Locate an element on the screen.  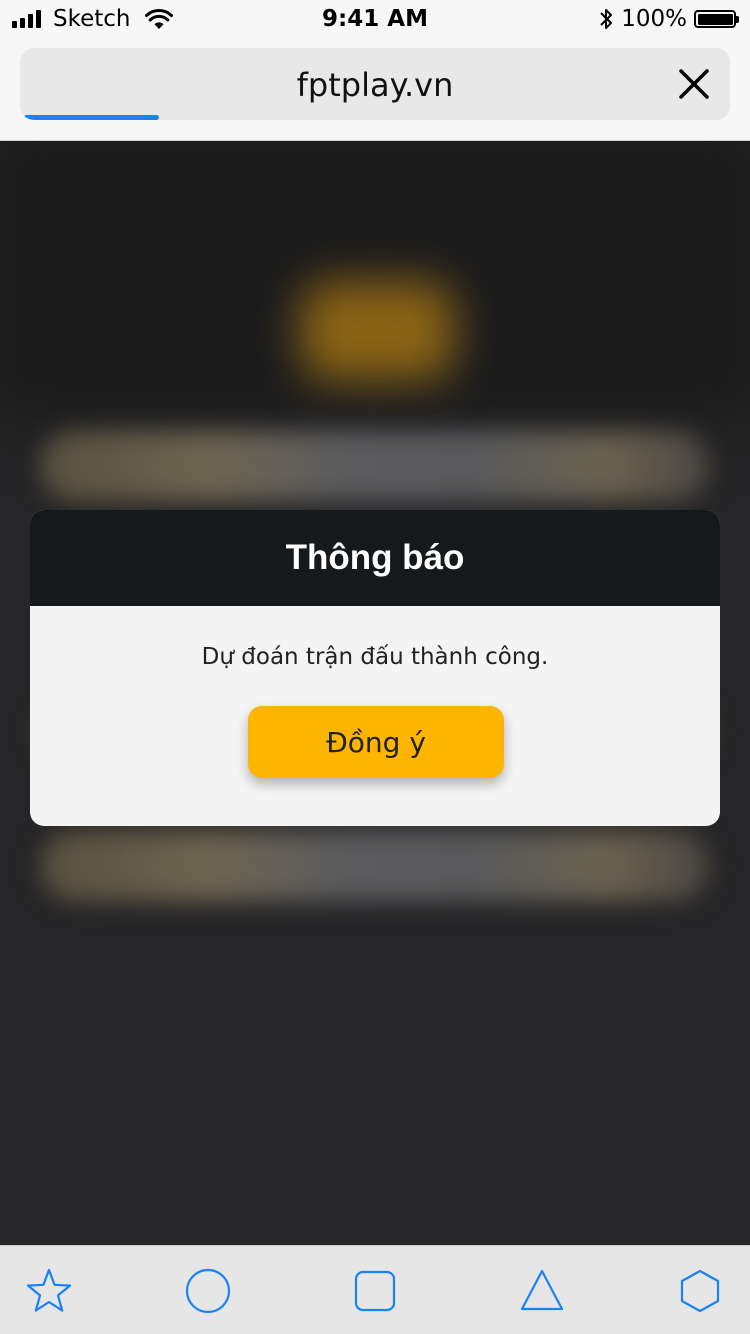
toolbar-star-button is located at coordinates (49, 1291).